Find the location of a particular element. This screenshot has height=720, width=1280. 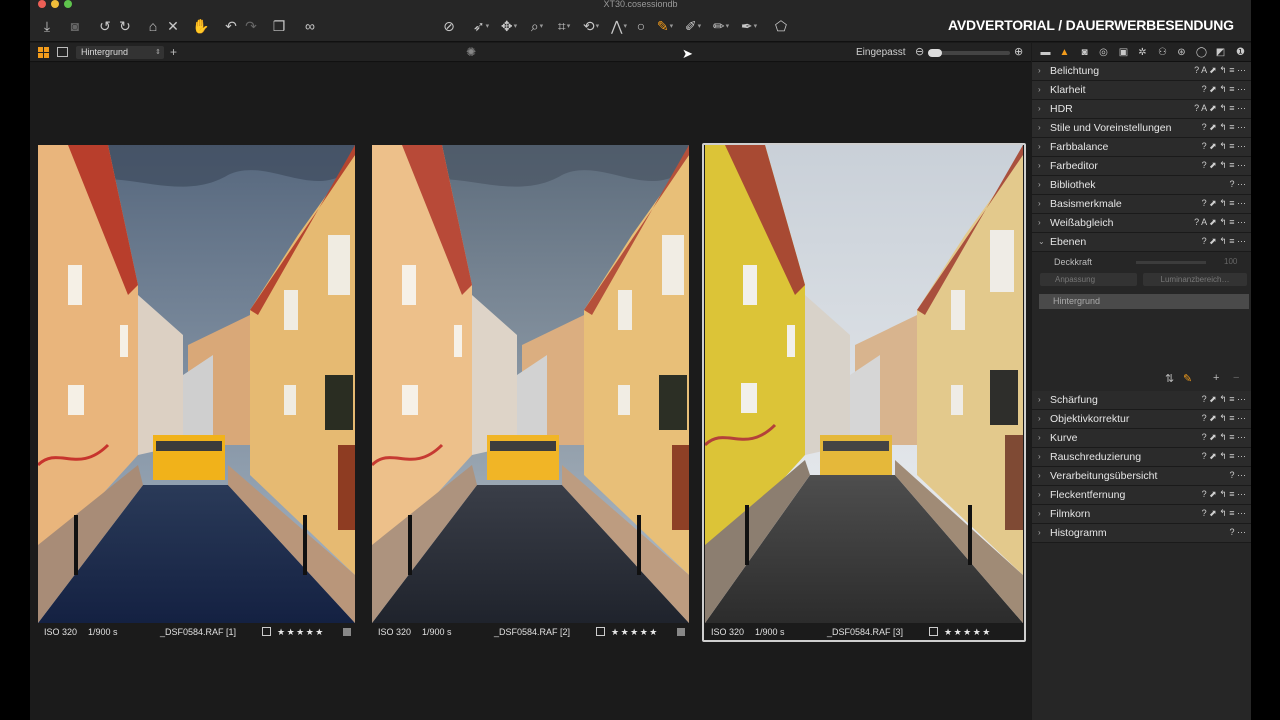

tab-gear-icon: ✲ is located at coordinates (1142, 52).